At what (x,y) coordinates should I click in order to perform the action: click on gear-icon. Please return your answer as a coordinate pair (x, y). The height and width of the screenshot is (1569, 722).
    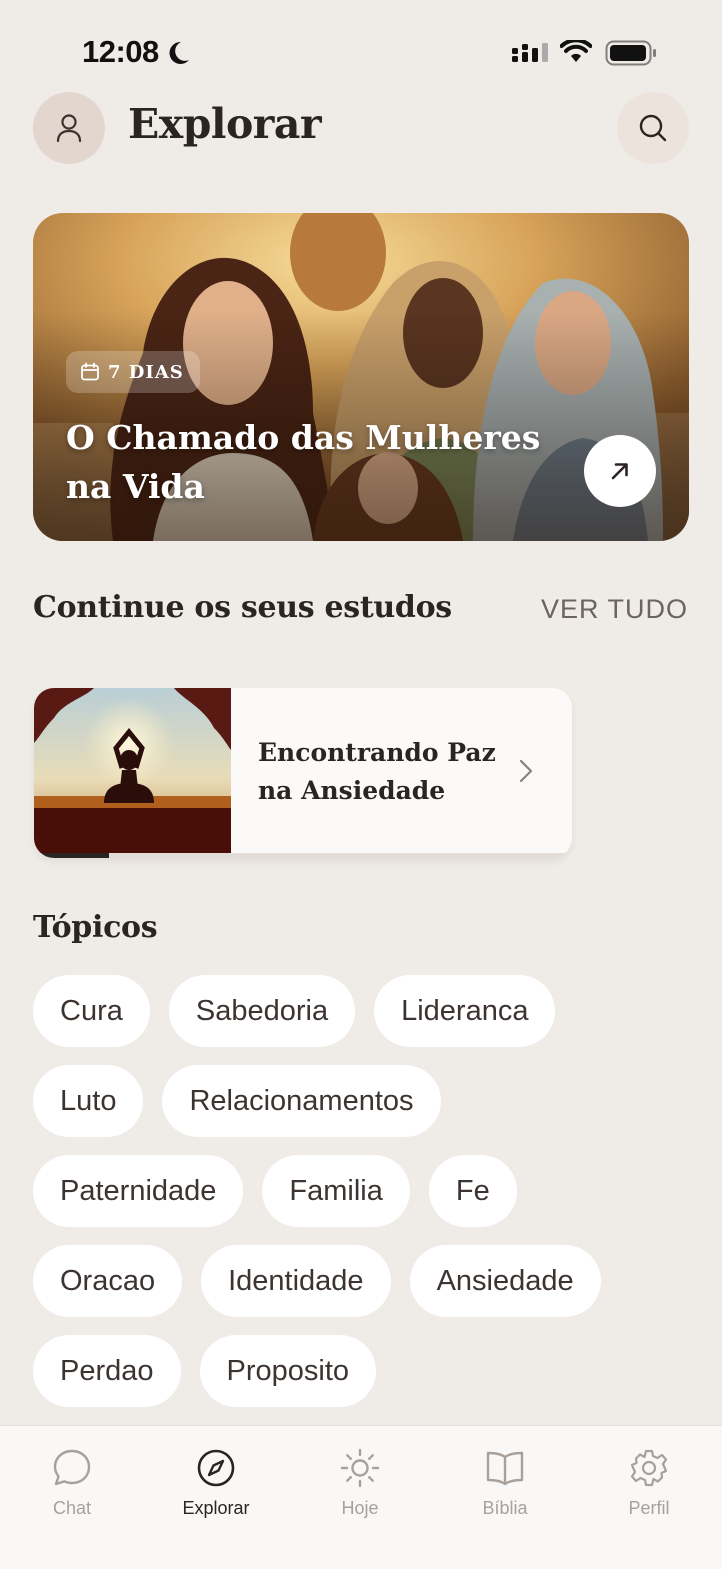
    Looking at the image, I should click on (649, 1468).